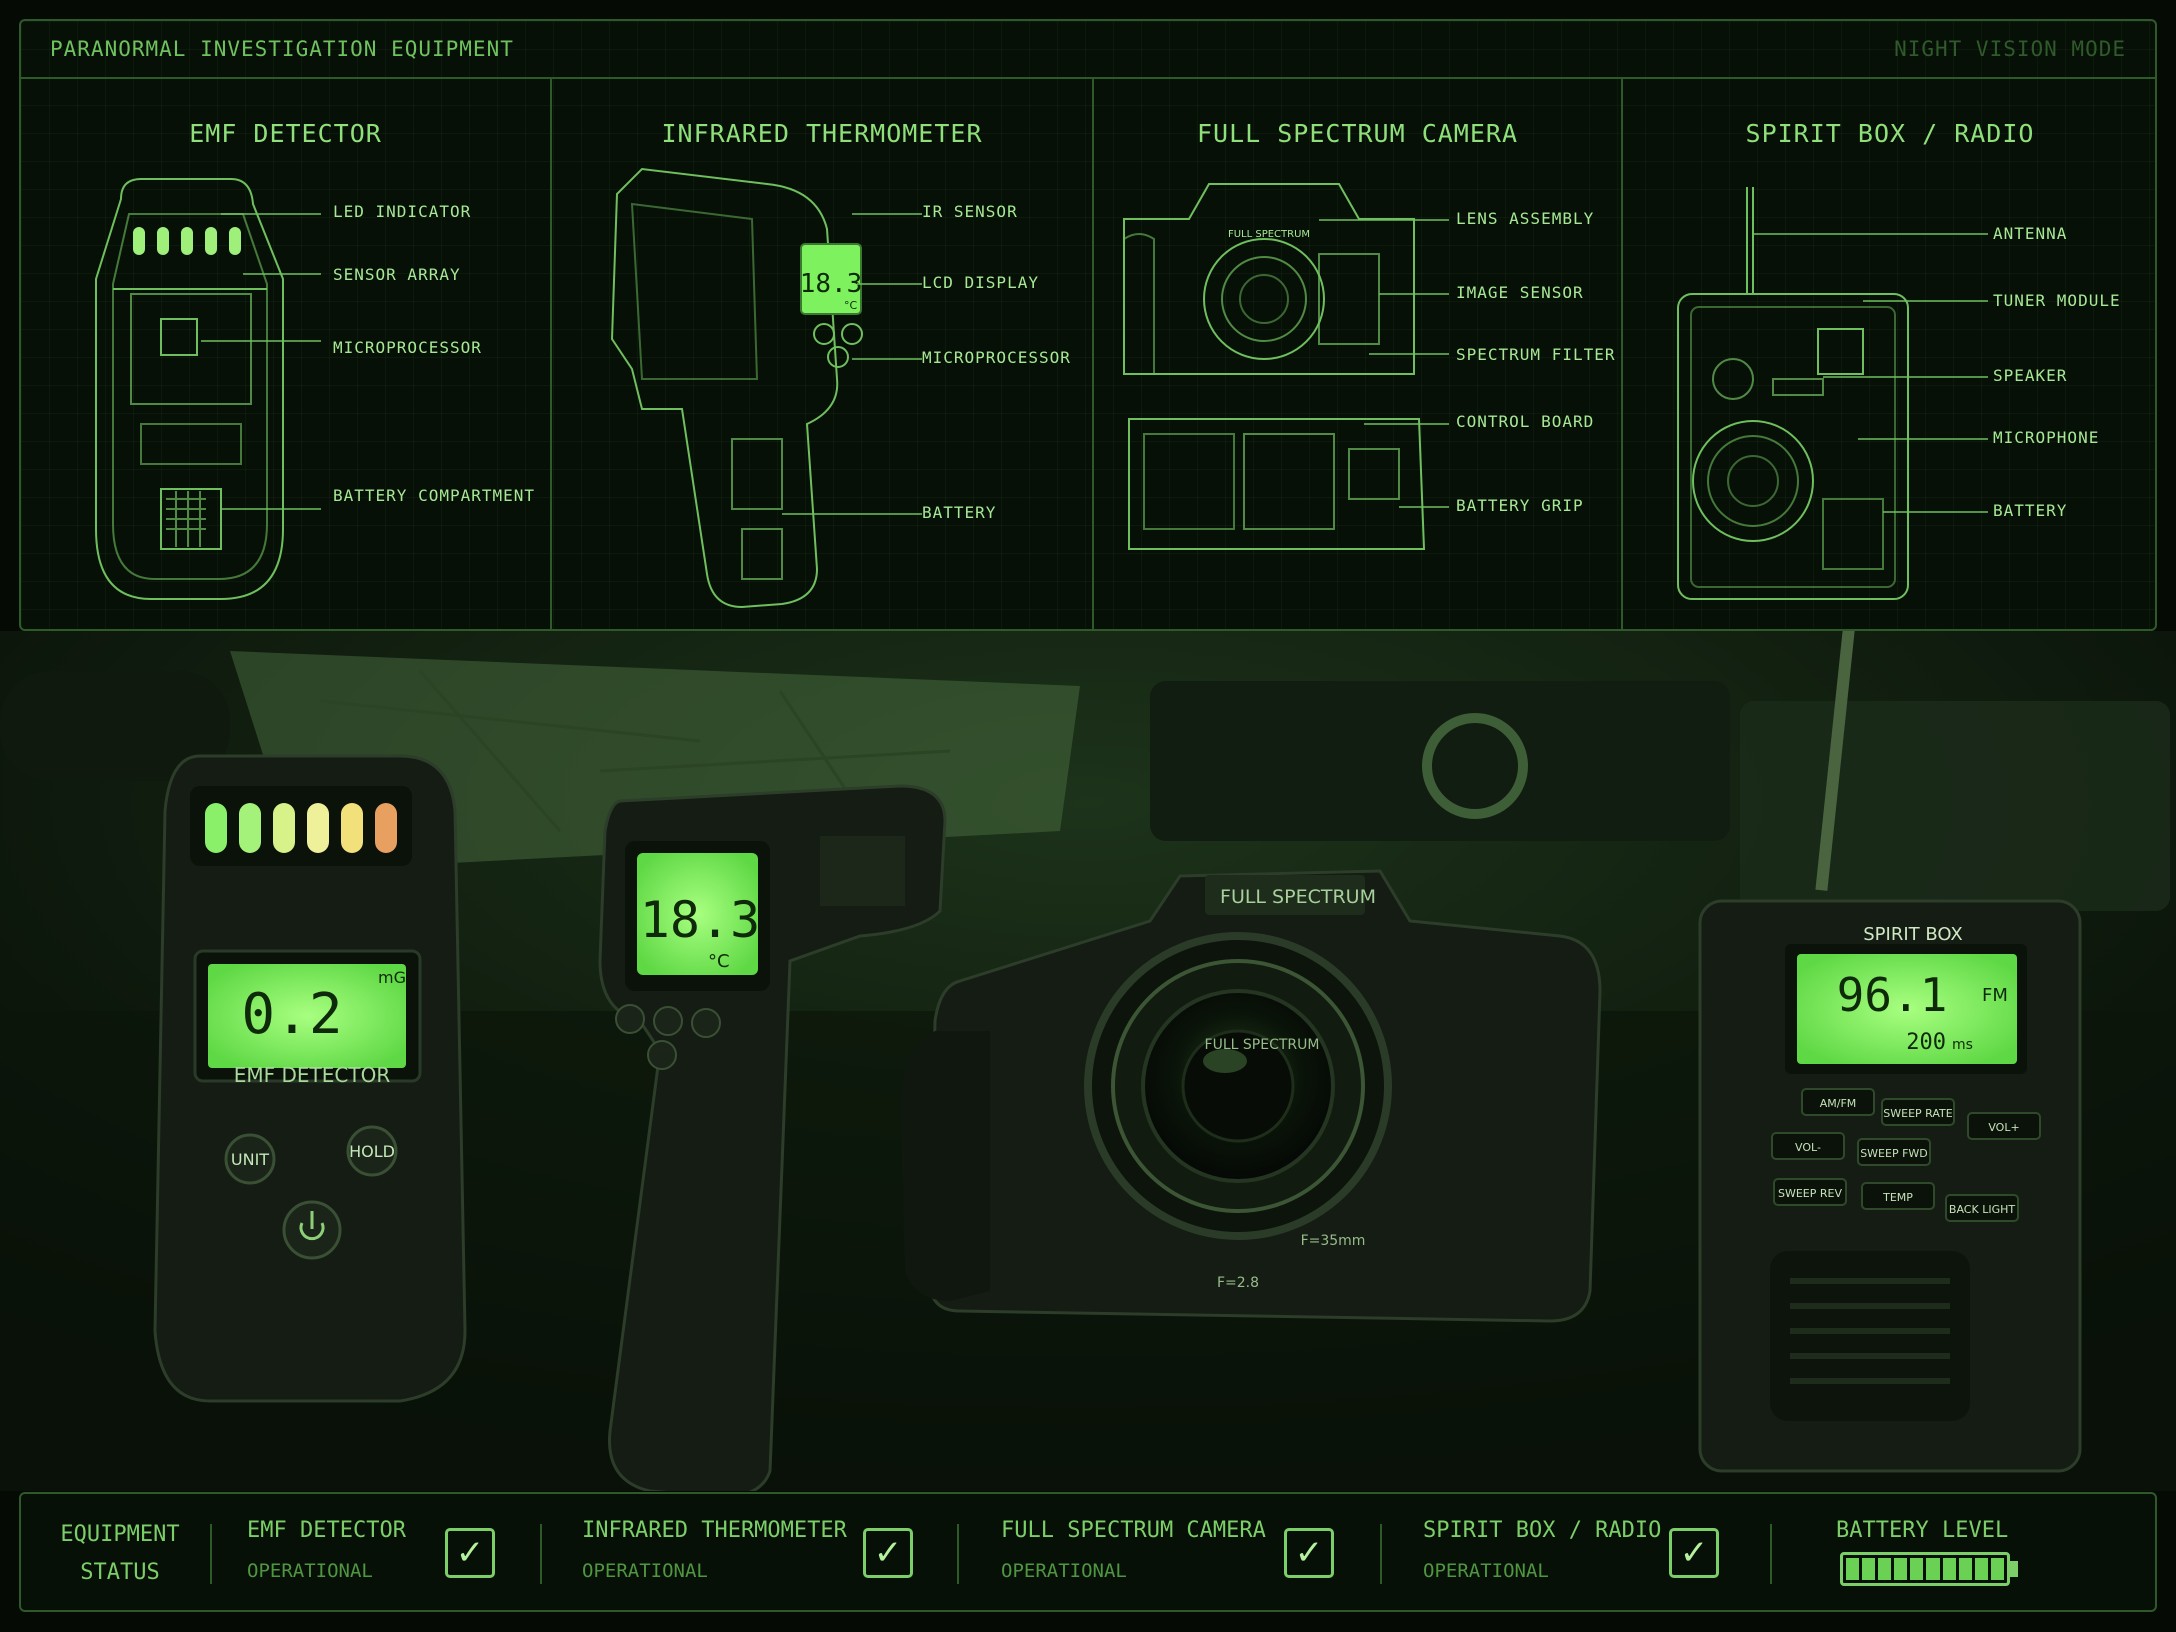 The height and width of the screenshot is (1632, 2176). I want to click on spirit-box-sweep-unit: ms, so click(1962, 1045).